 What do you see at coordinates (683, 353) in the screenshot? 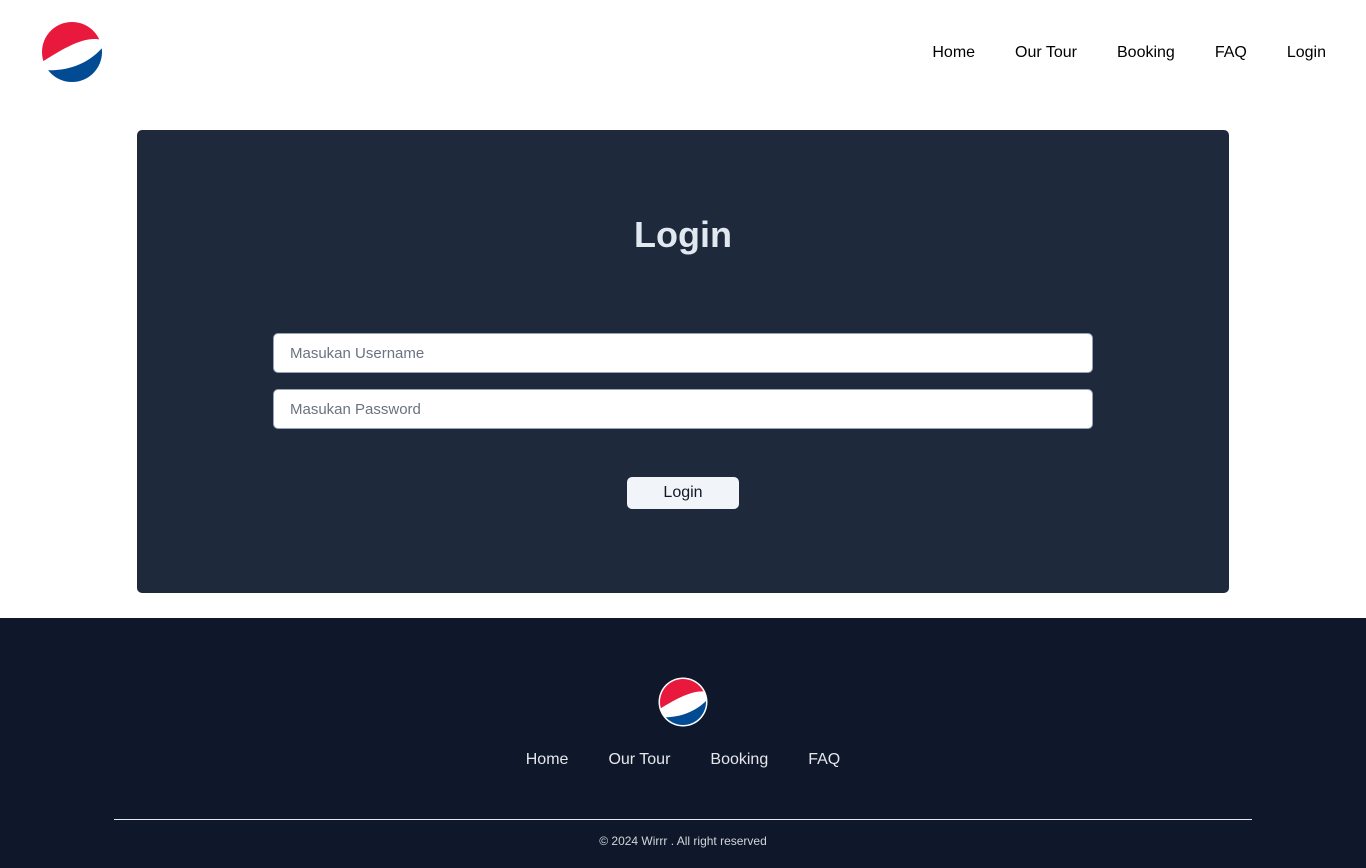
I see `username-input` at bounding box center [683, 353].